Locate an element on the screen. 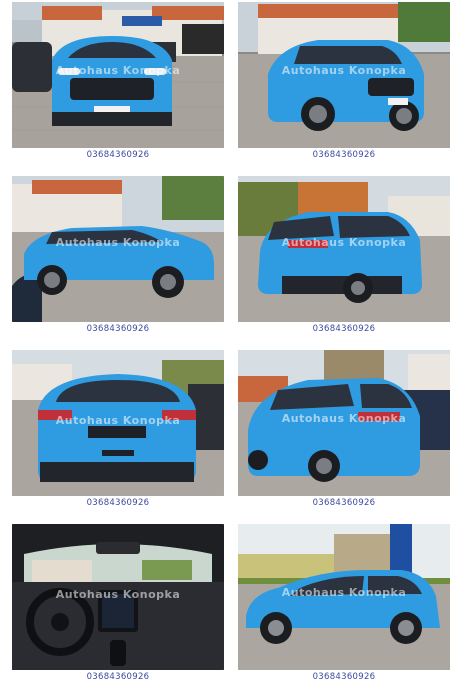 The width and height of the screenshot is (452, 682). car-front-right-image is located at coordinates (344, 75).